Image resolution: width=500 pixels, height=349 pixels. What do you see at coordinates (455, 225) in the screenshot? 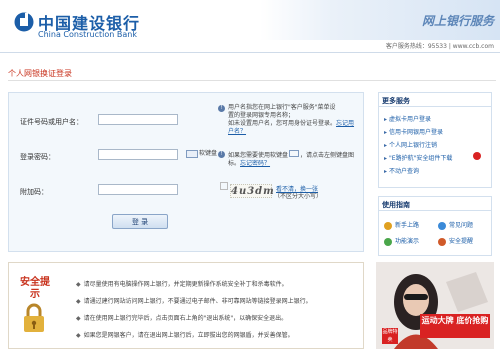
I see `guide-link-faq: 常见问题` at bounding box center [455, 225].